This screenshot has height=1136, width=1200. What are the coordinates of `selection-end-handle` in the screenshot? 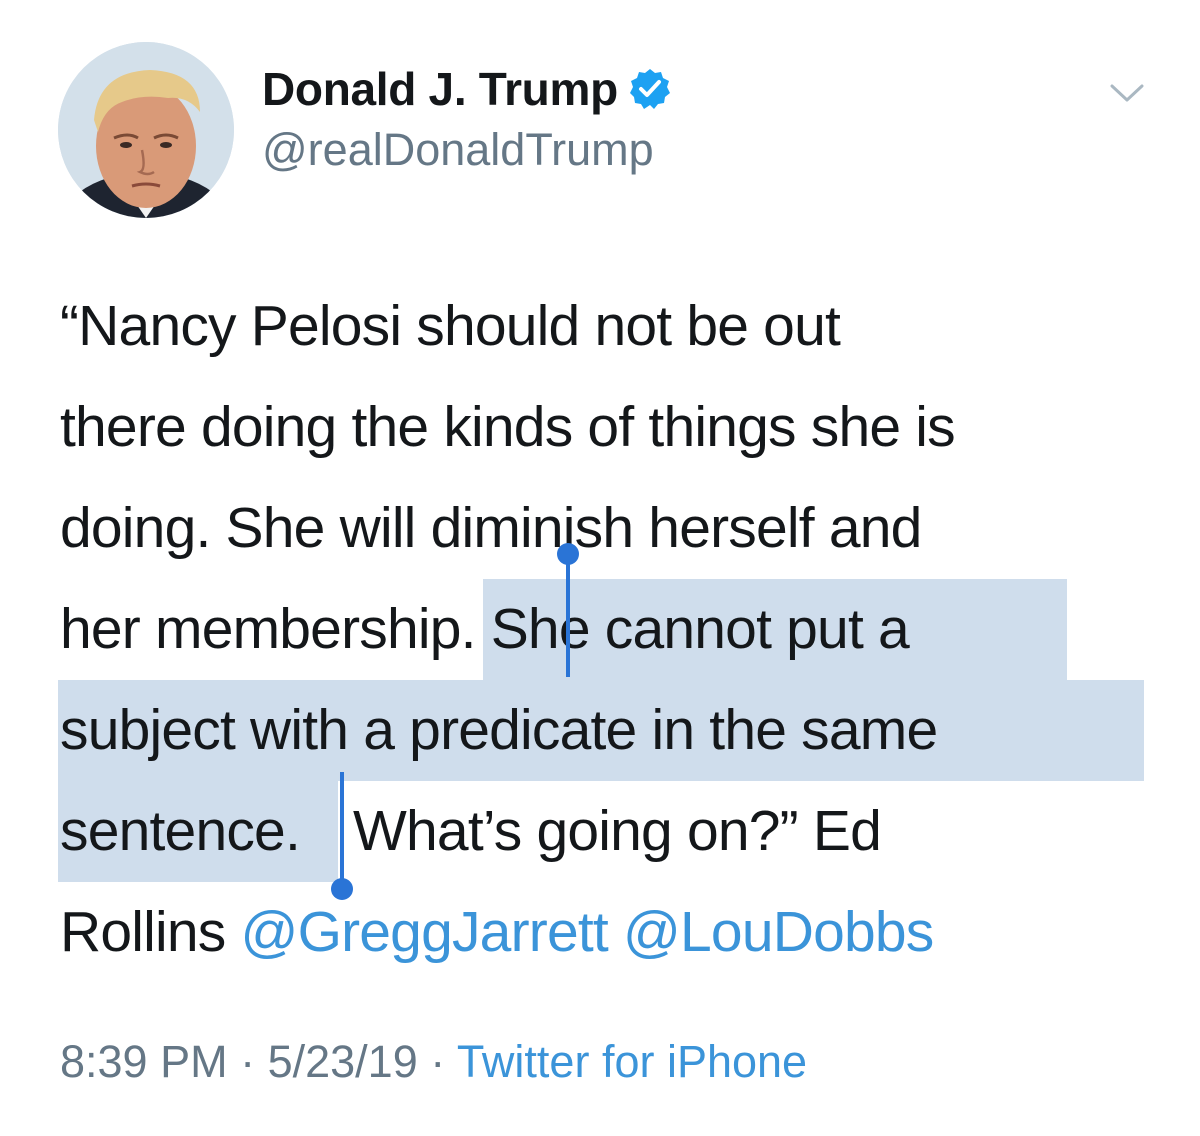 It's located at (342, 889).